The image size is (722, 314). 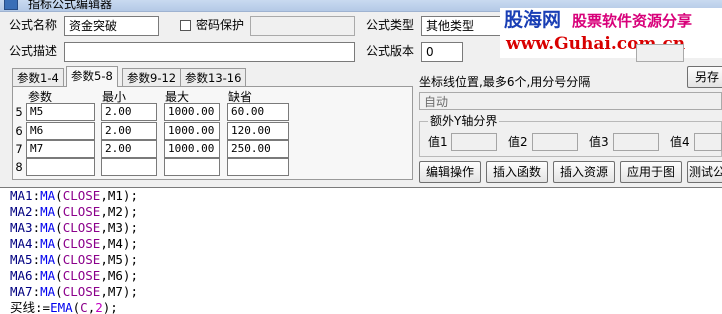 I want to click on extra-y-value2-label: 值2, so click(x=518, y=142).